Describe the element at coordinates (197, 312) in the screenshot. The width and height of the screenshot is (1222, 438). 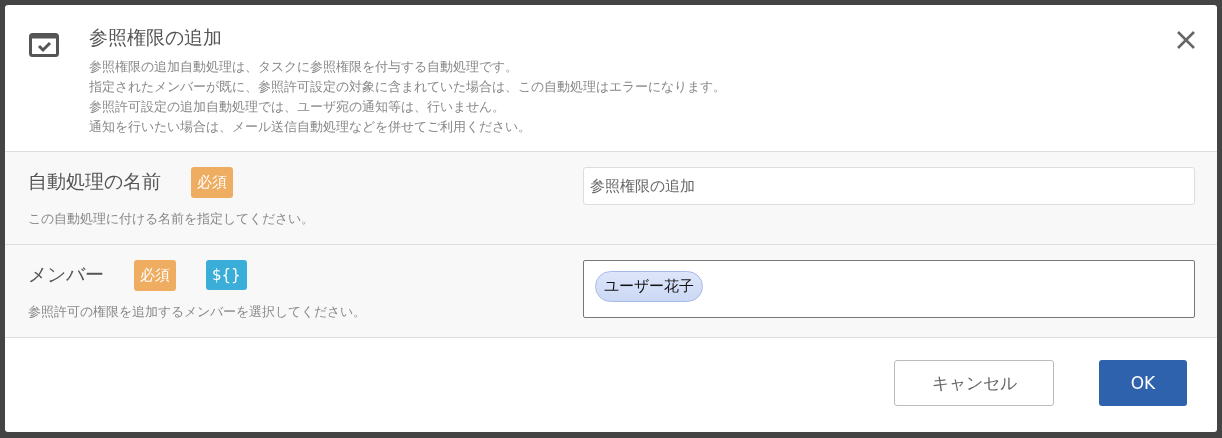
I see `field-hint: 参照許可の権限を追加するメンバーを選択してください。` at that location.